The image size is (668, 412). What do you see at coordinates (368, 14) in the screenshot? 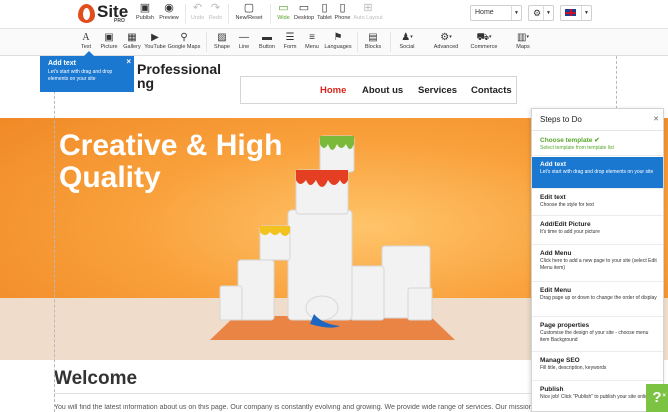
I see `auto-layout-button: ⊞ Auto Layout` at bounding box center [368, 14].